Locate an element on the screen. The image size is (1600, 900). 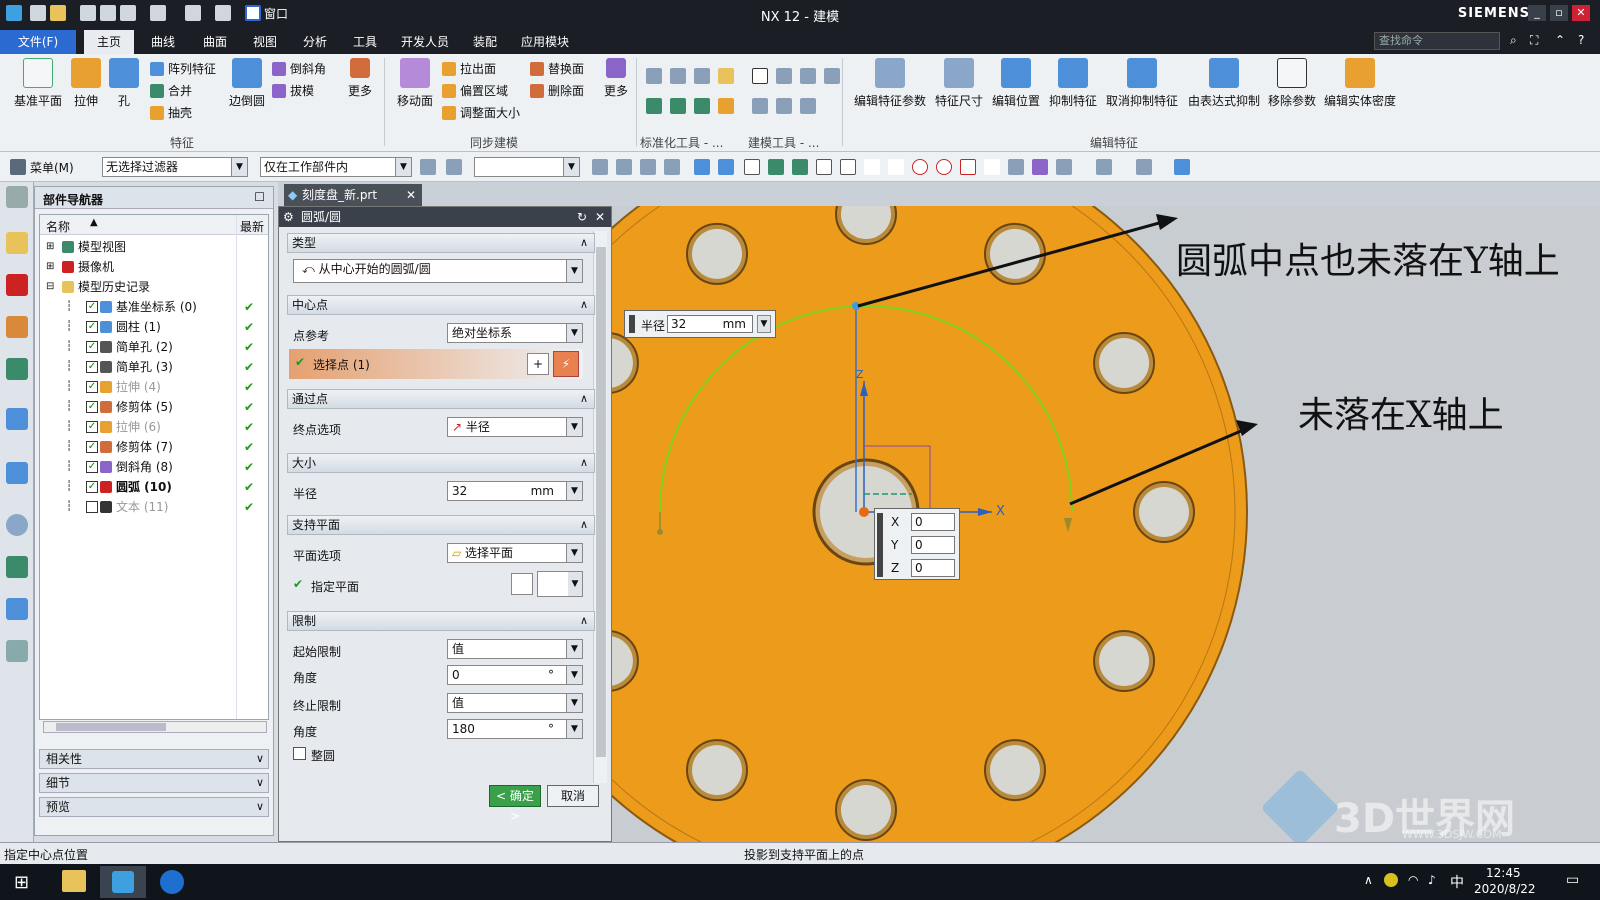
tab-view: 视图 is located at coordinates (265, 42).